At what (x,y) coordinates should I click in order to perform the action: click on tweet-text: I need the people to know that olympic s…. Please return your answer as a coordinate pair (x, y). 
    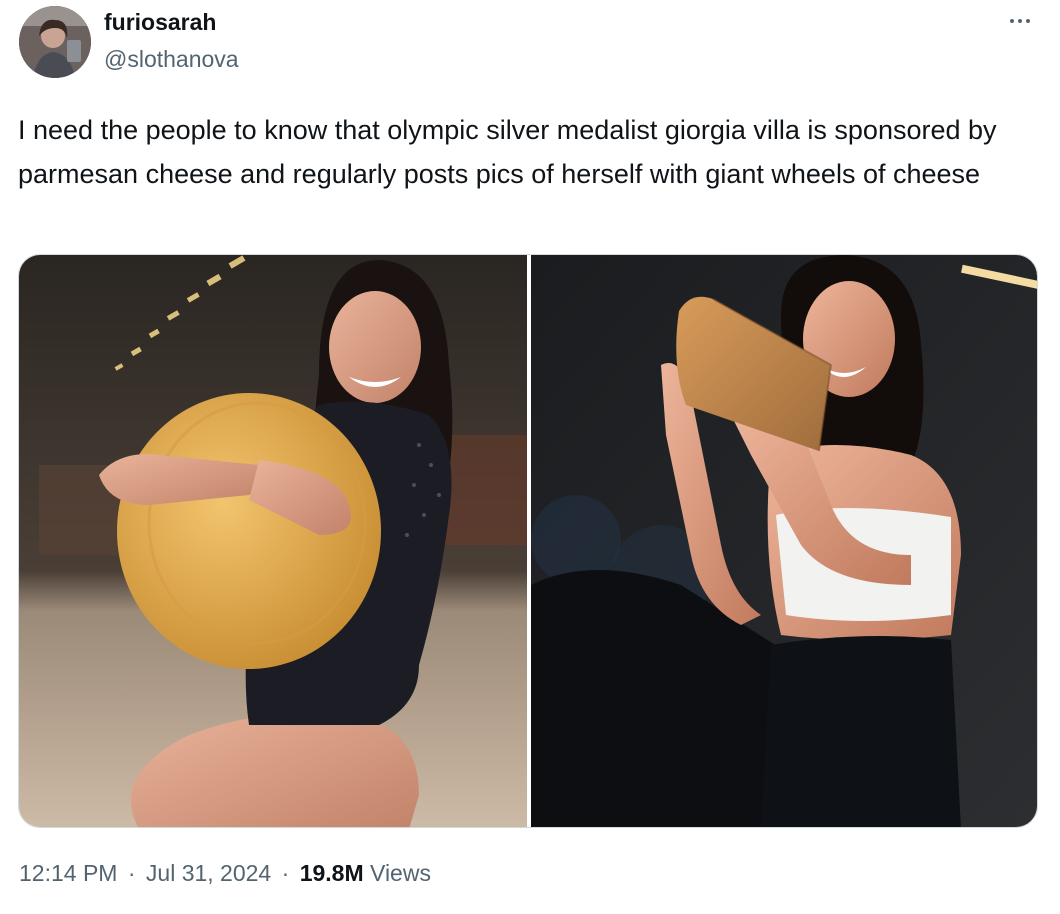
    Looking at the image, I should click on (507, 152).